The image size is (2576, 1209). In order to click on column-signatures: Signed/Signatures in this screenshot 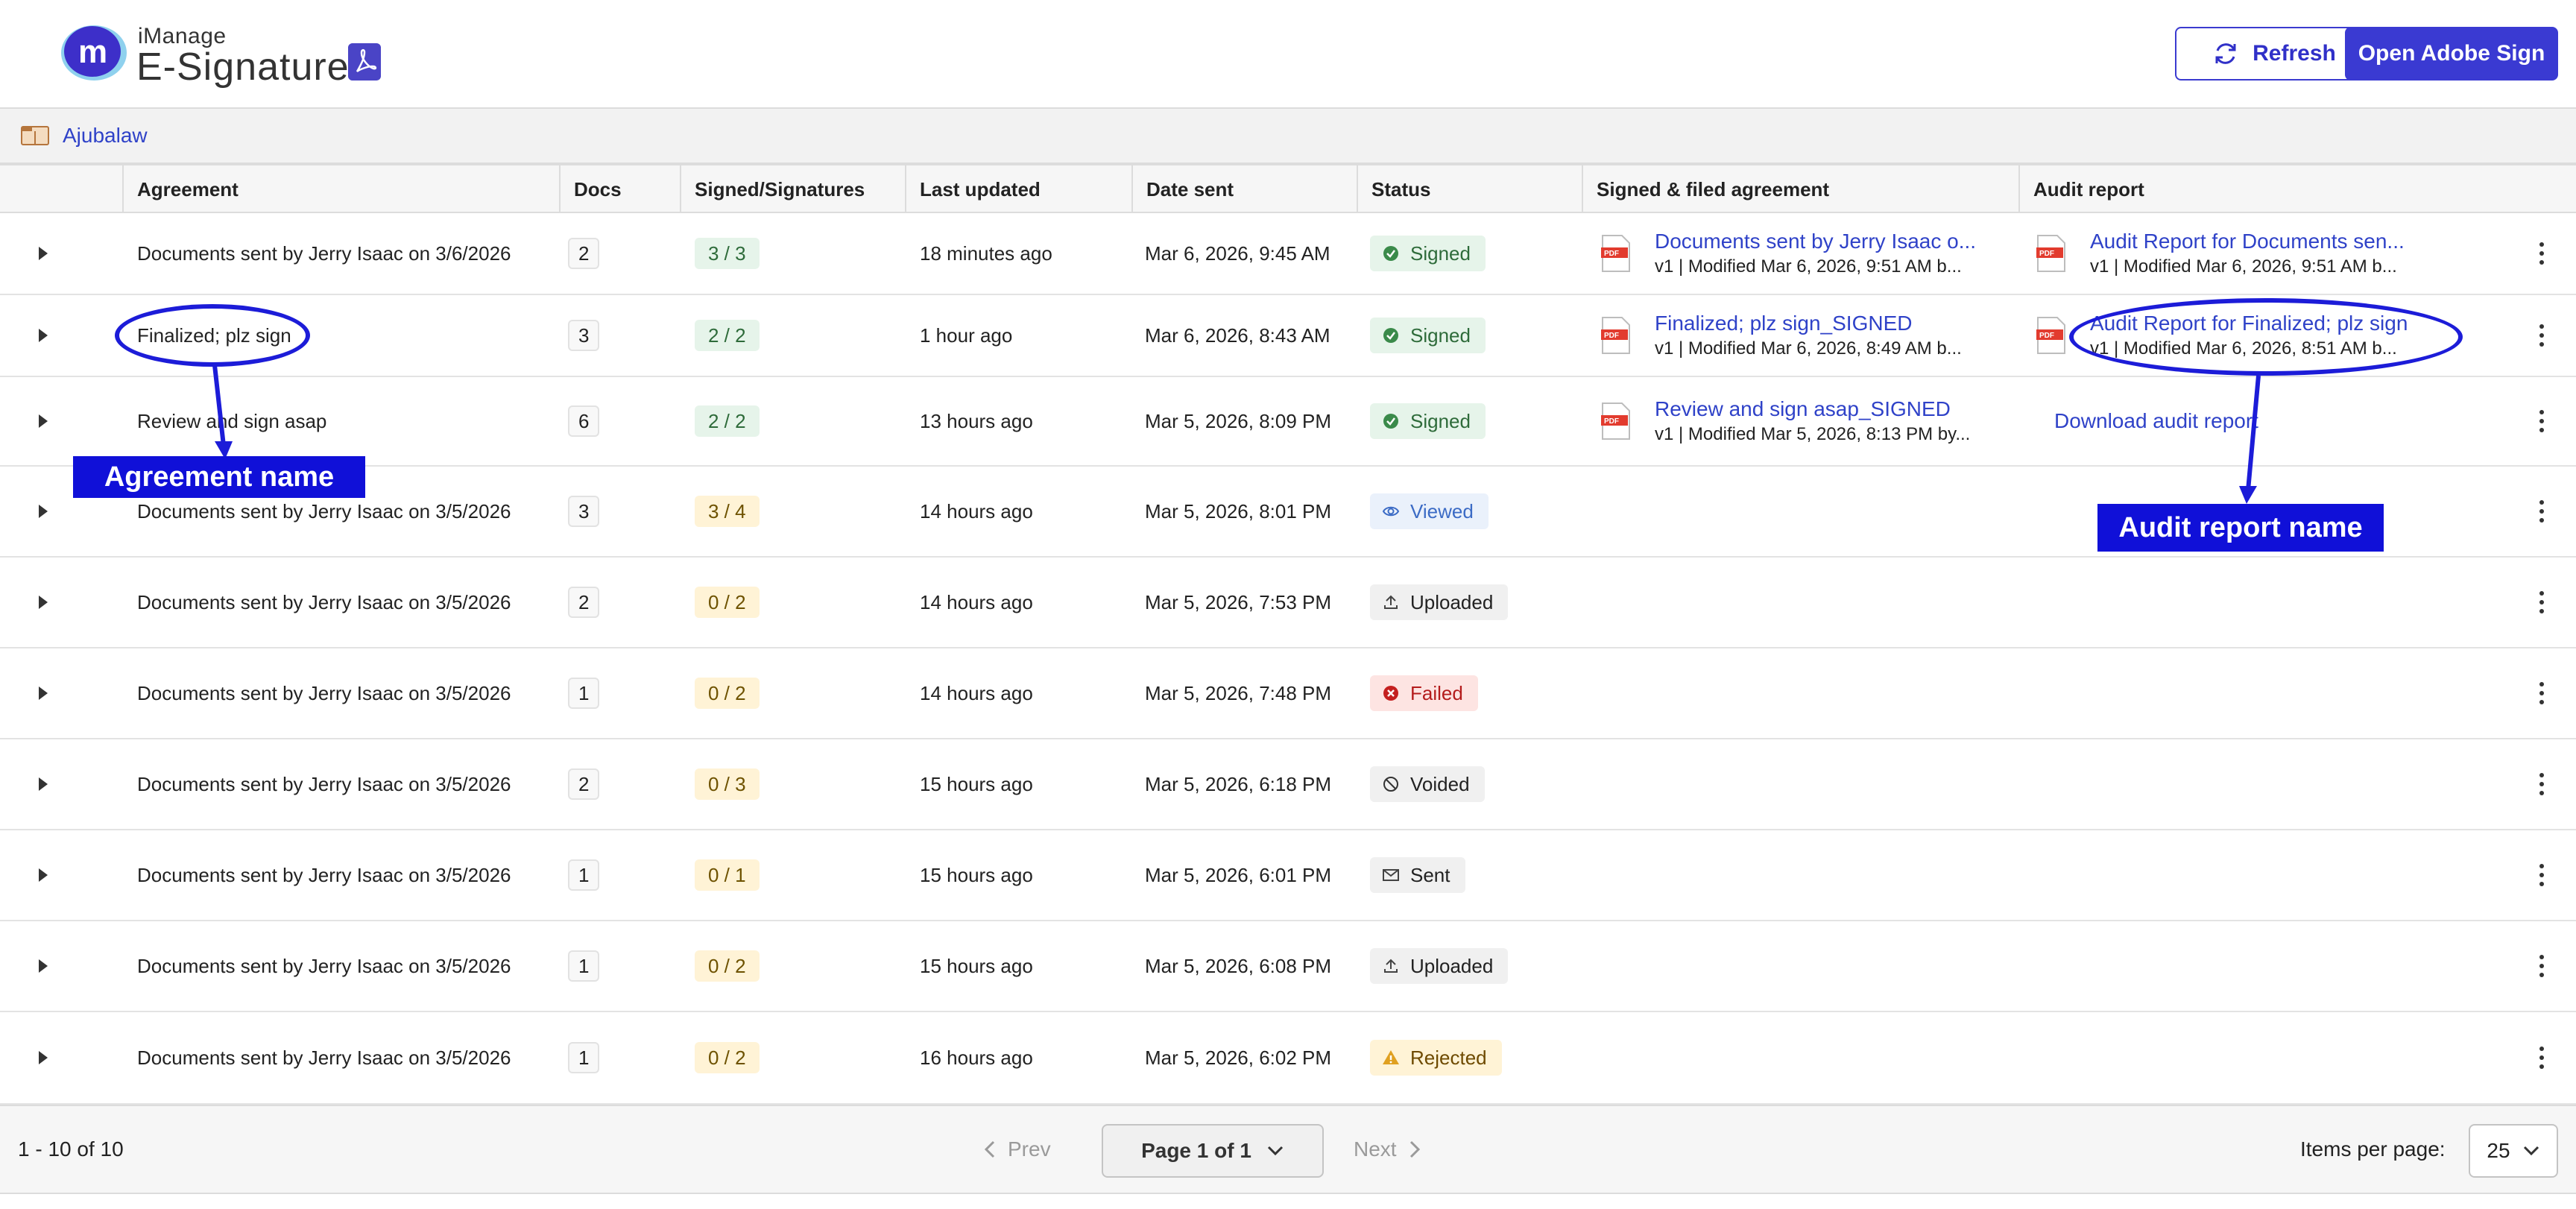, I will do `click(792, 189)`.